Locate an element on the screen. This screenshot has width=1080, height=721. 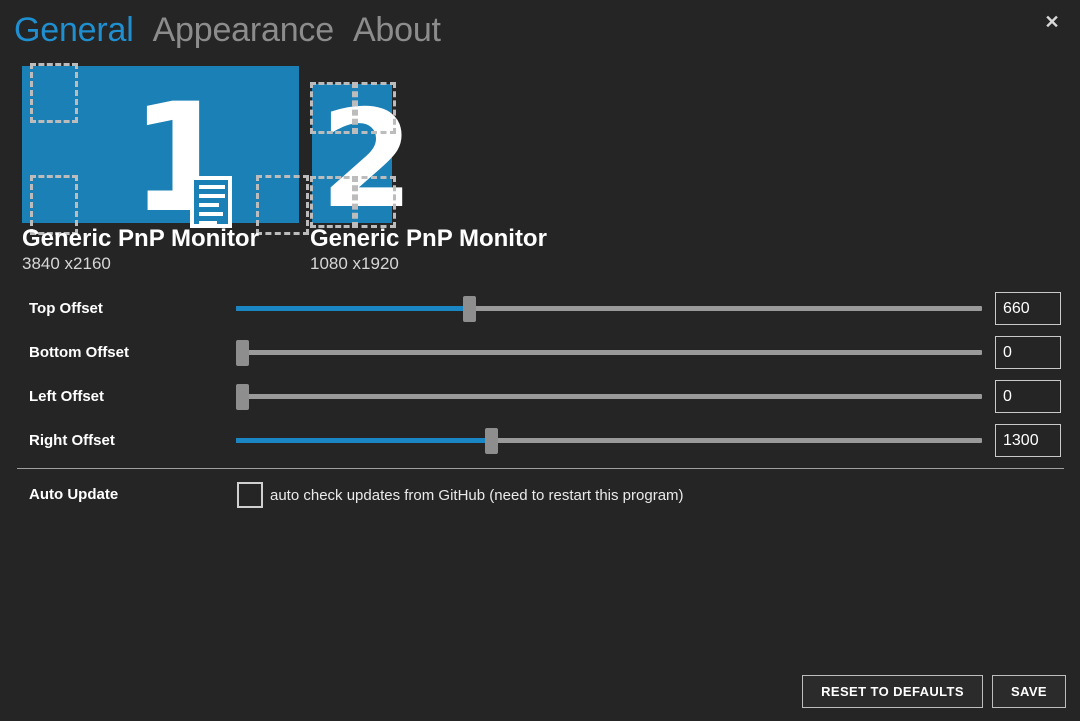
input-top-offset is located at coordinates (1028, 308).